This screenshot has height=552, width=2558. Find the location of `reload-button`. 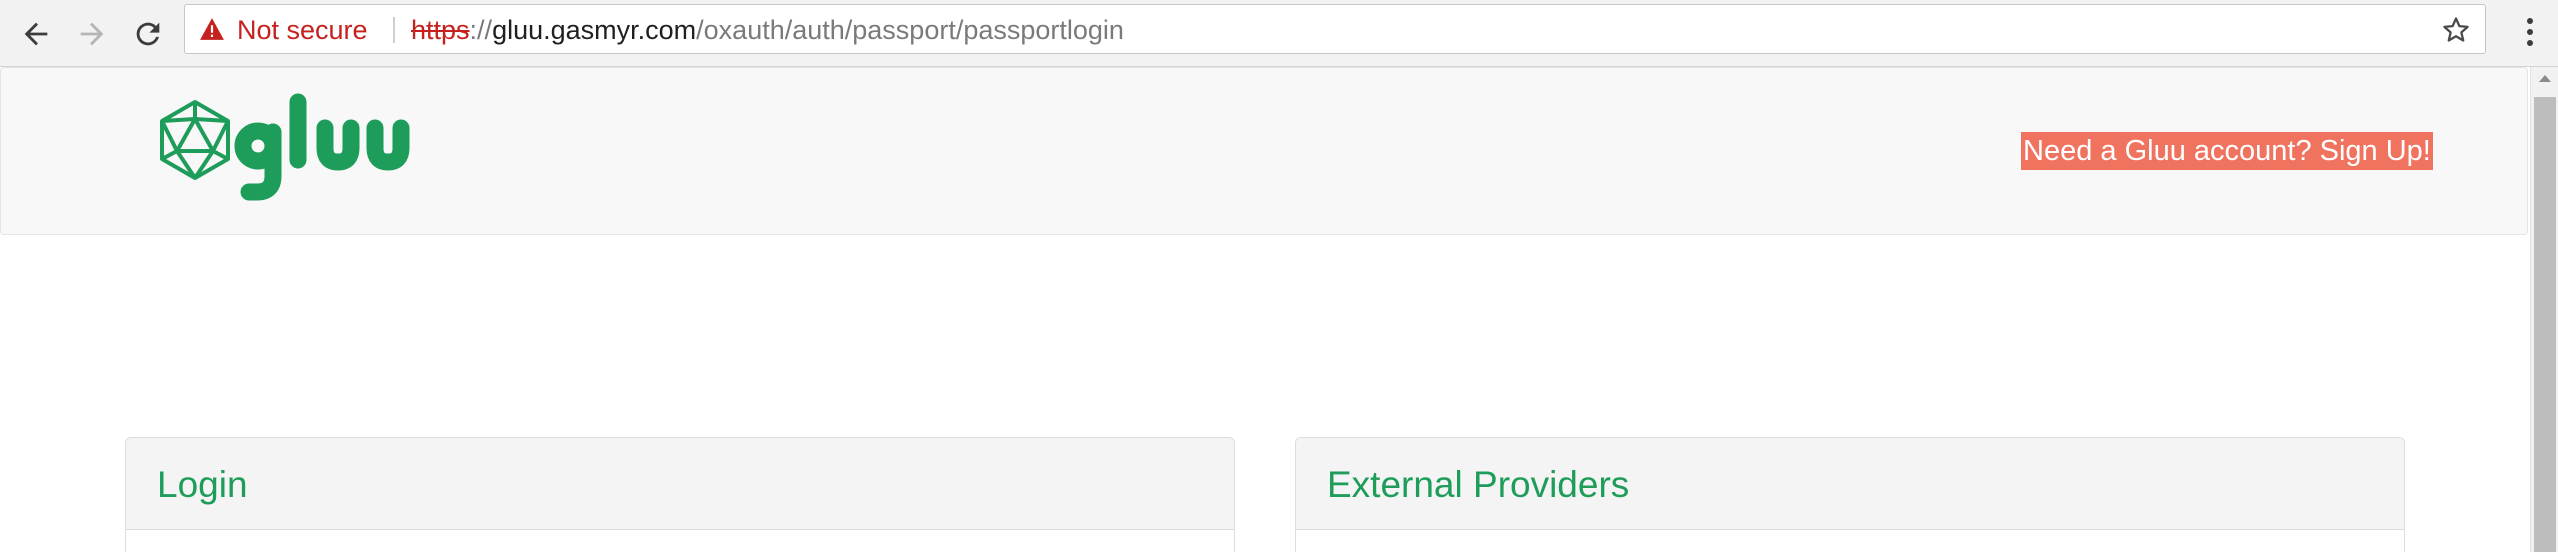

reload-button is located at coordinates (148, 34).